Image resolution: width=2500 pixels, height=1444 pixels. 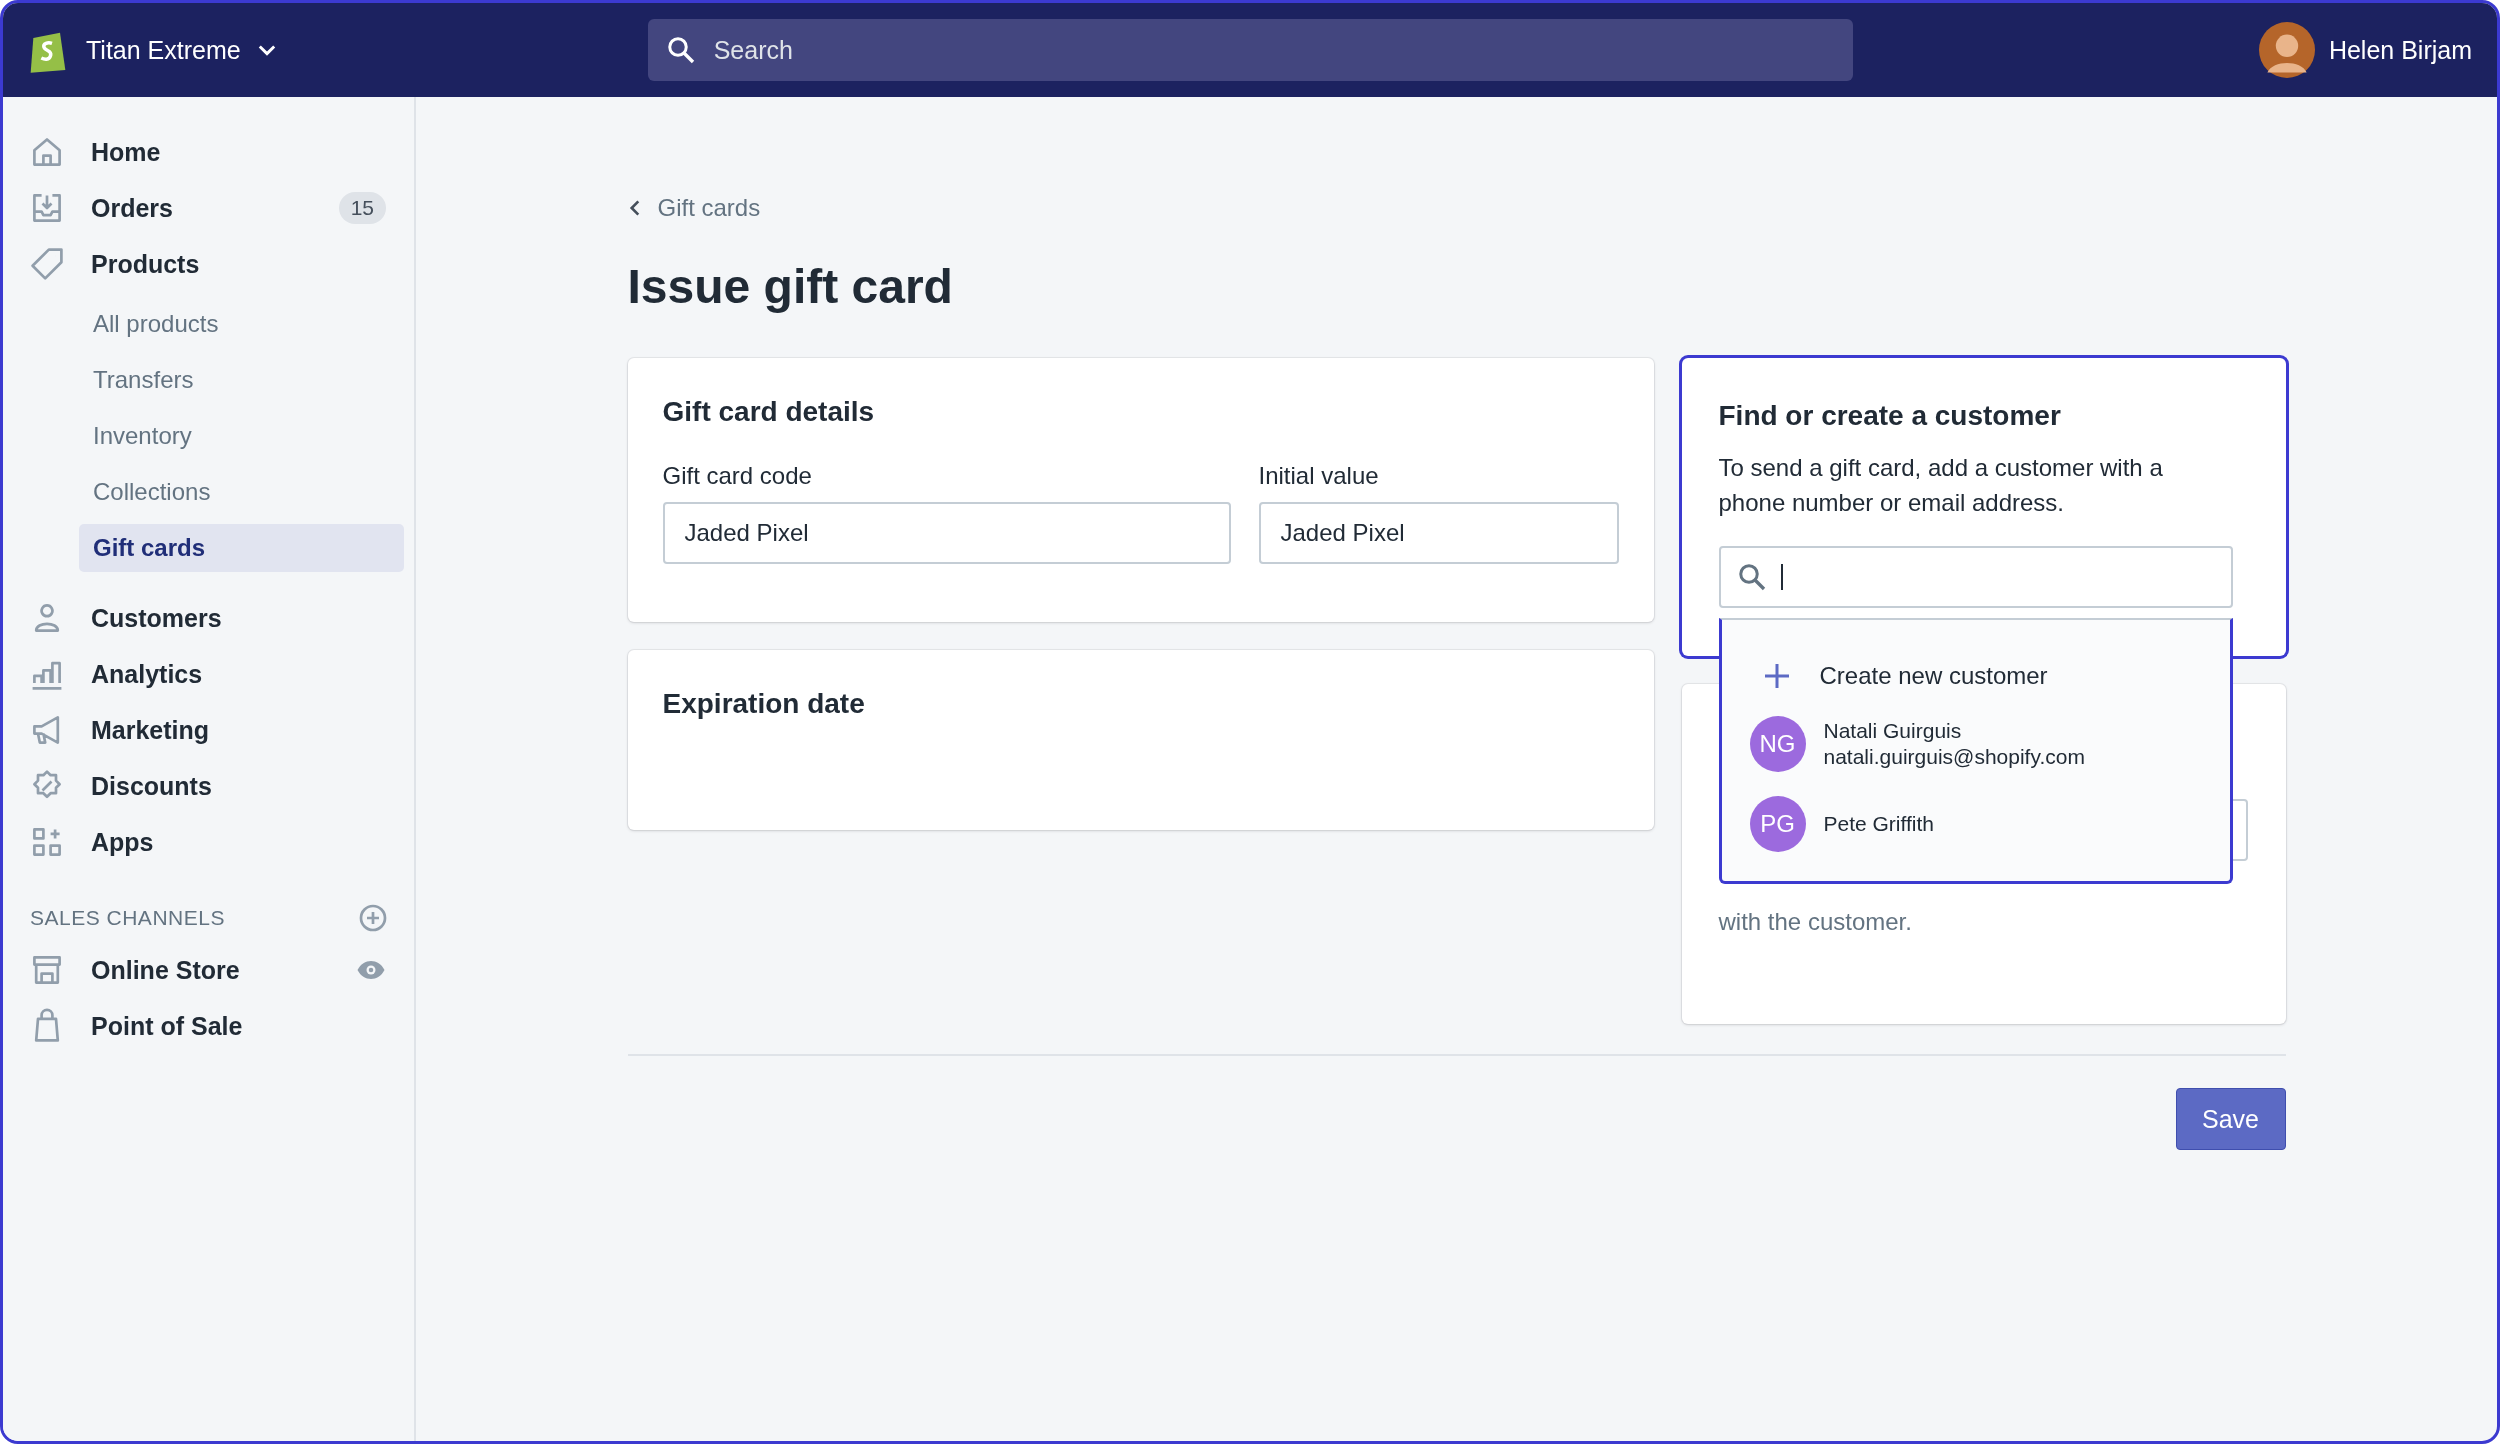 I want to click on menu-item-label: Create new customer, so click(x=1933, y=676).